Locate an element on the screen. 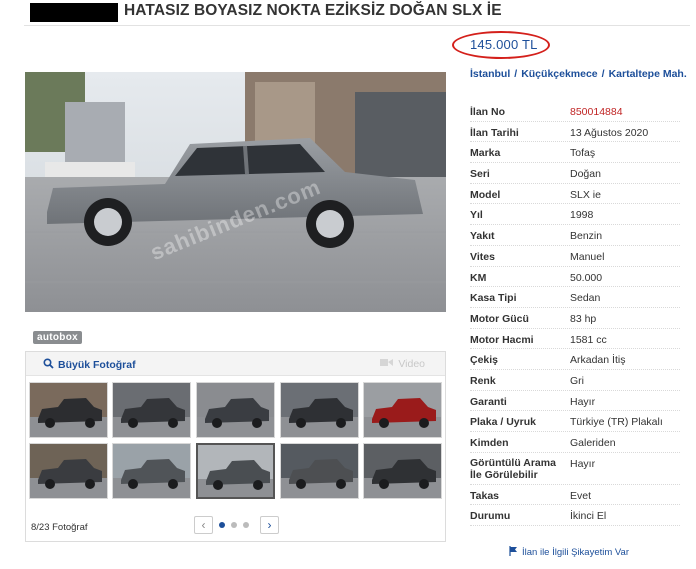 This screenshot has width=696, height=569. detail-value: Manuel is located at coordinates (587, 256).